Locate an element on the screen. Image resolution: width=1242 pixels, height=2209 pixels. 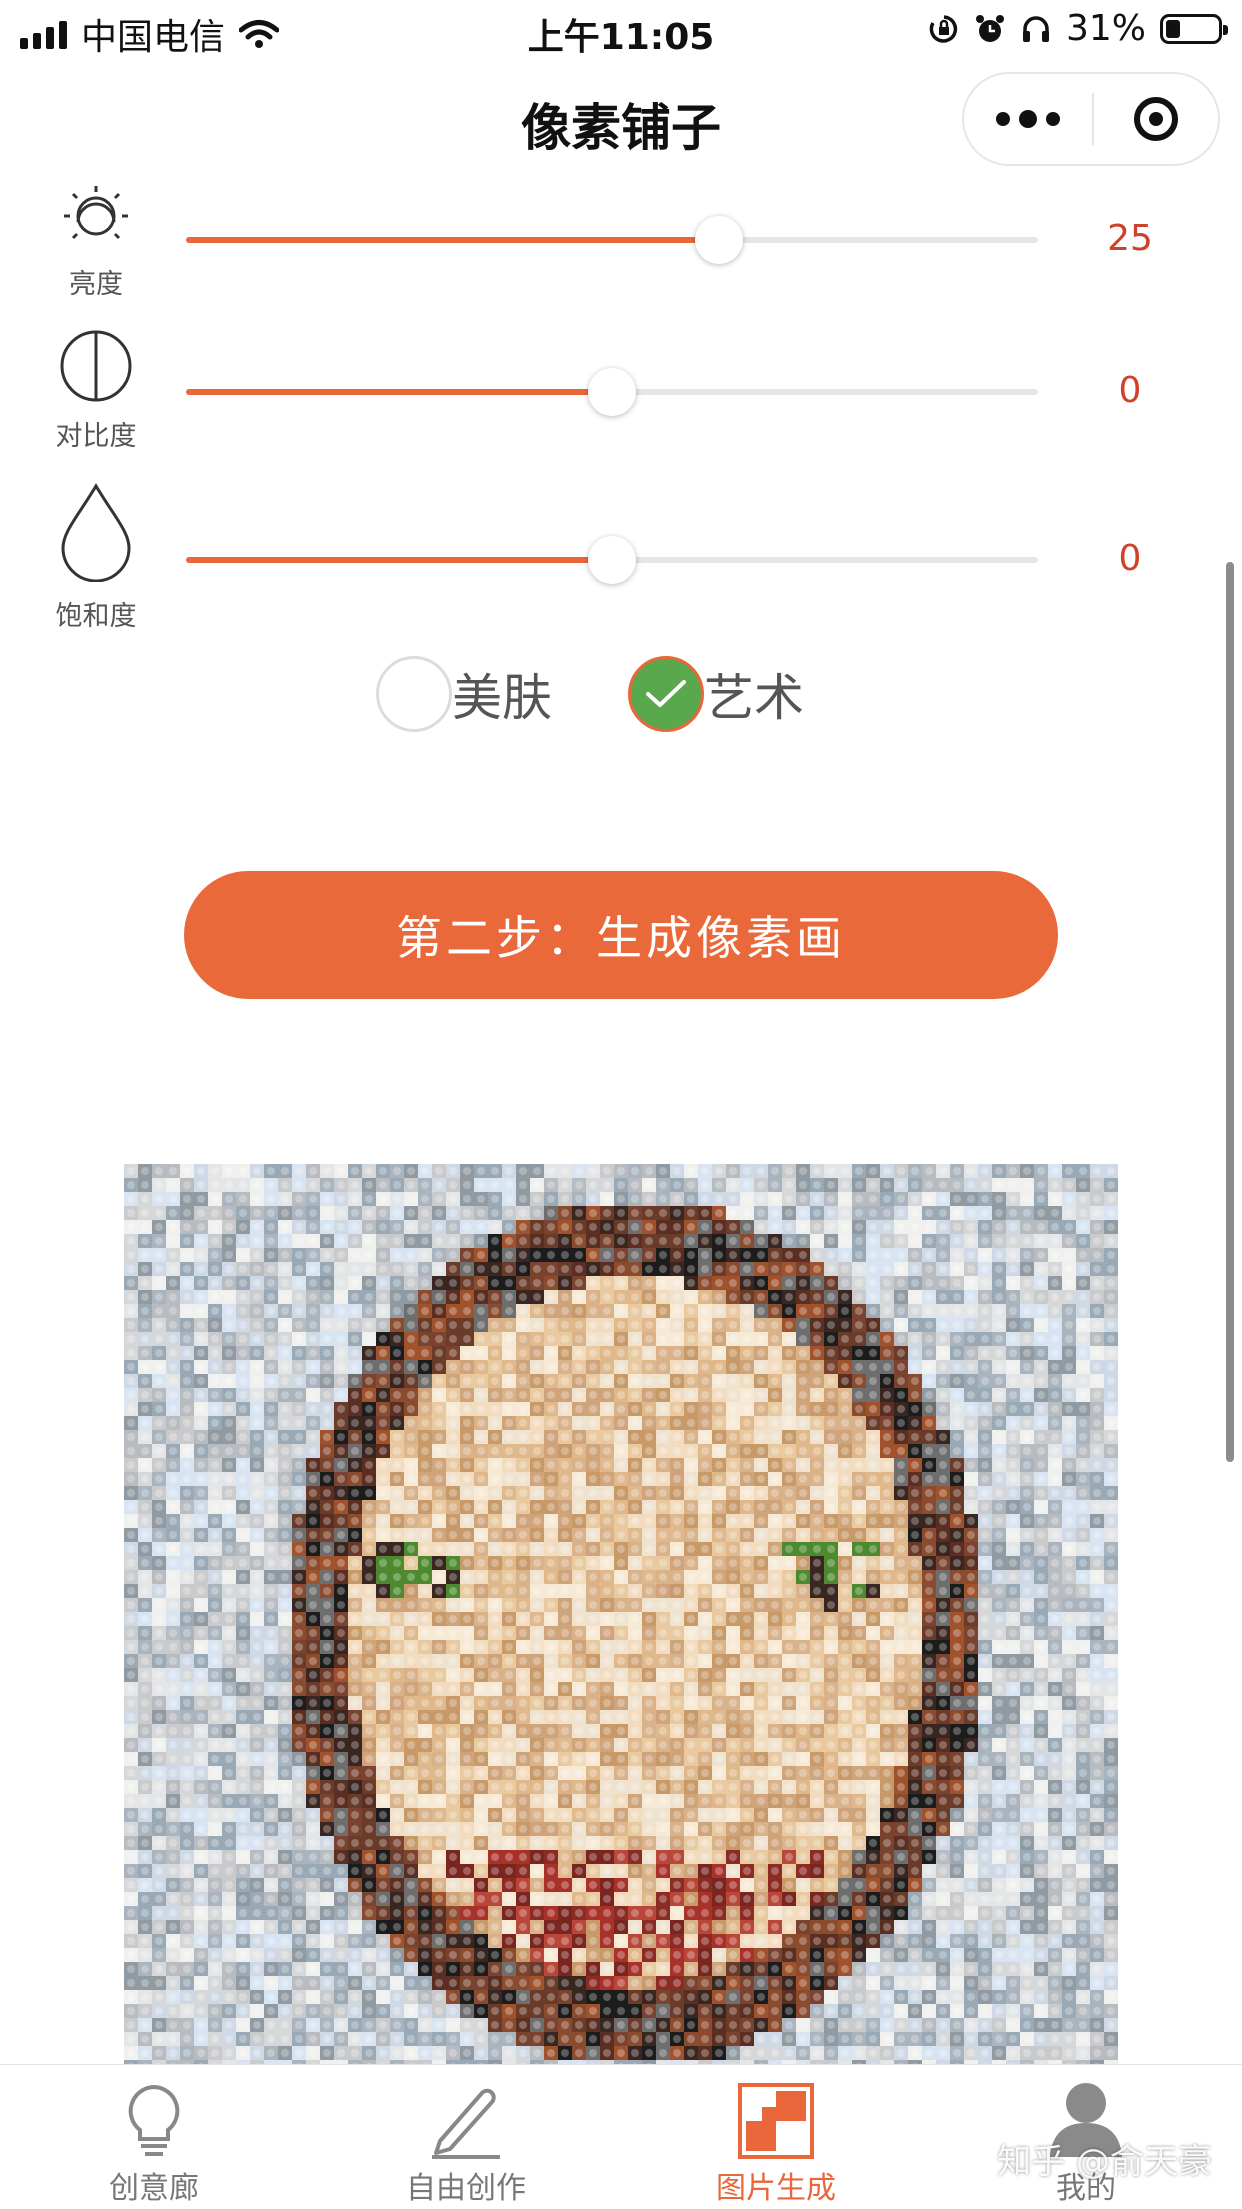
contrast-slider is located at coordinates (612, 392).